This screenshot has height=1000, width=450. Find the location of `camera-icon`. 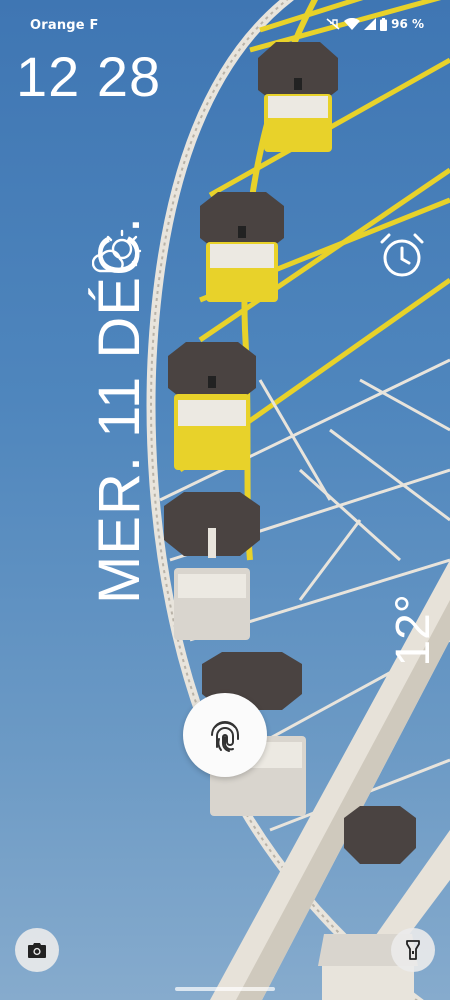

camera-icon is located at coordinates (37, 950).